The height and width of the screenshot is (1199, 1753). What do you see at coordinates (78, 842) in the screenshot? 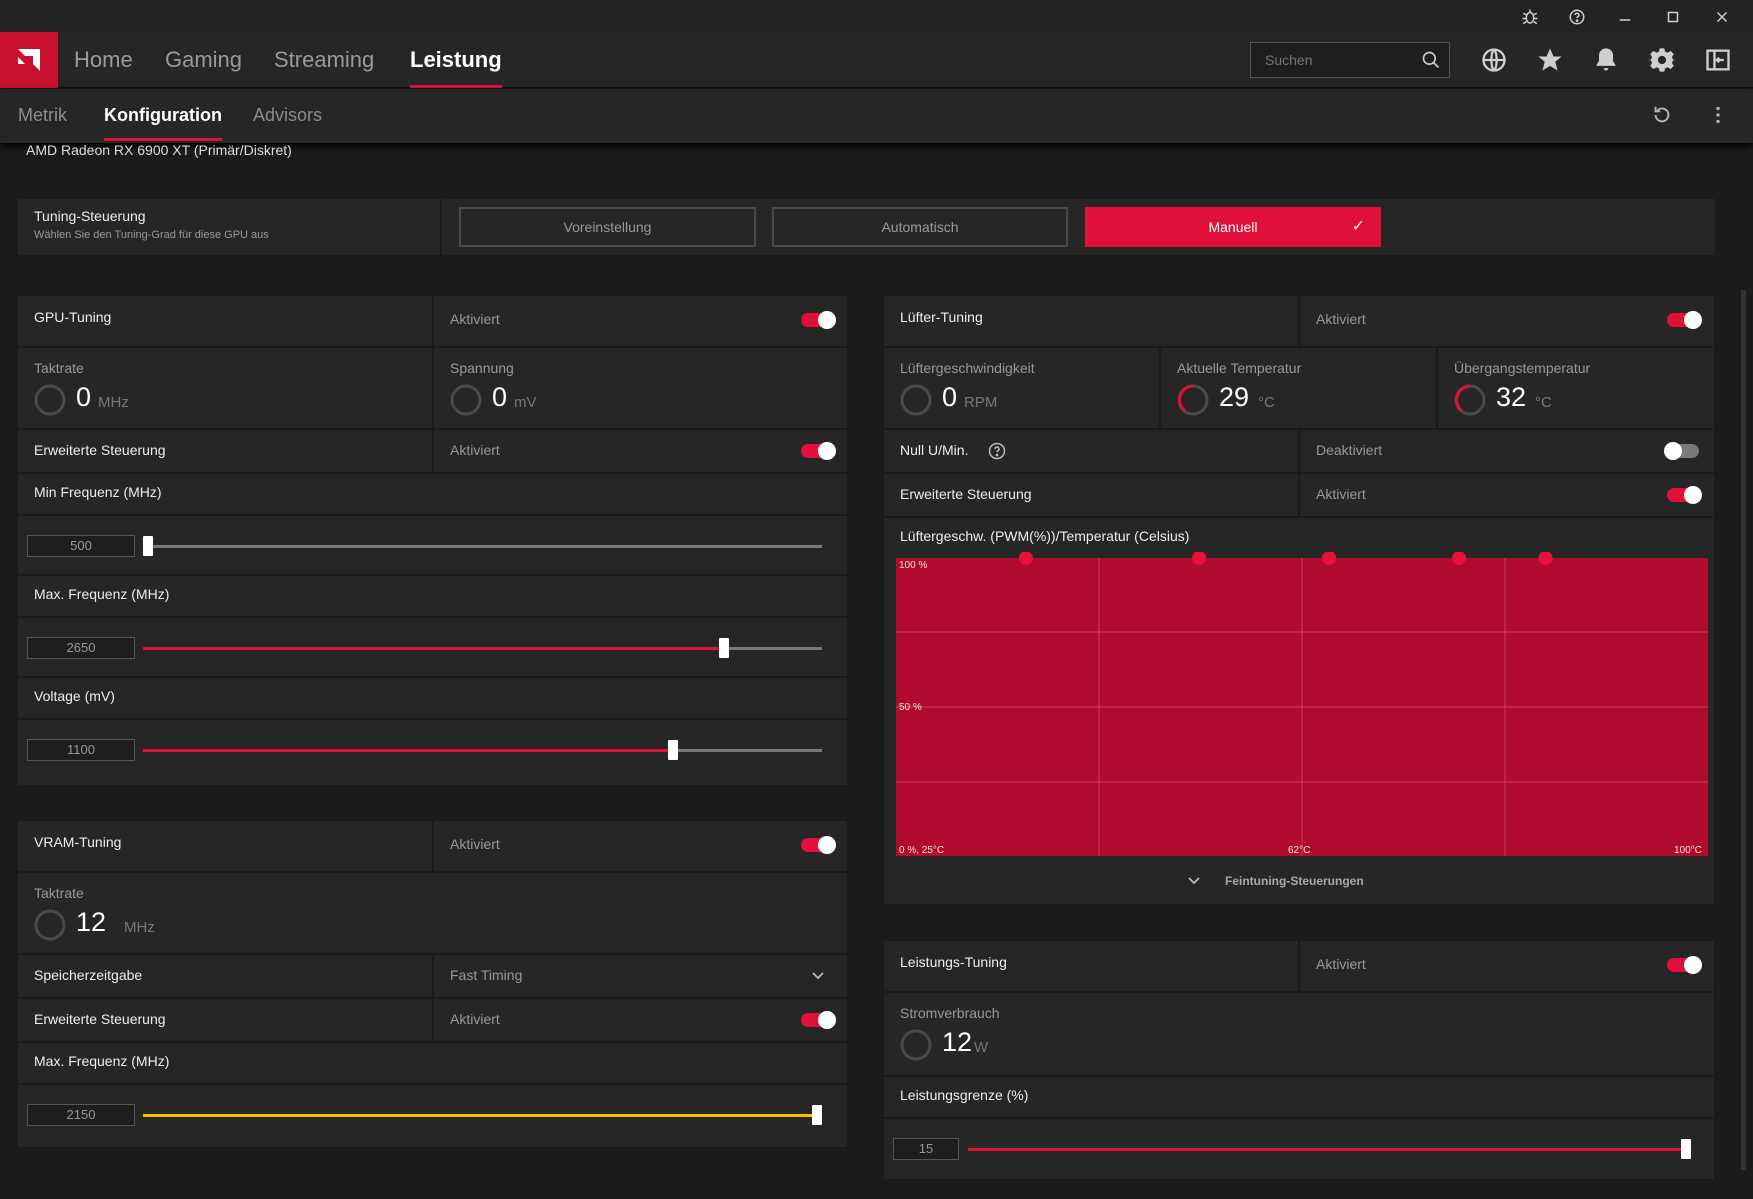
I see `vram-tuning-title: VRAM-Tuning` at bounding box center [78, 842].